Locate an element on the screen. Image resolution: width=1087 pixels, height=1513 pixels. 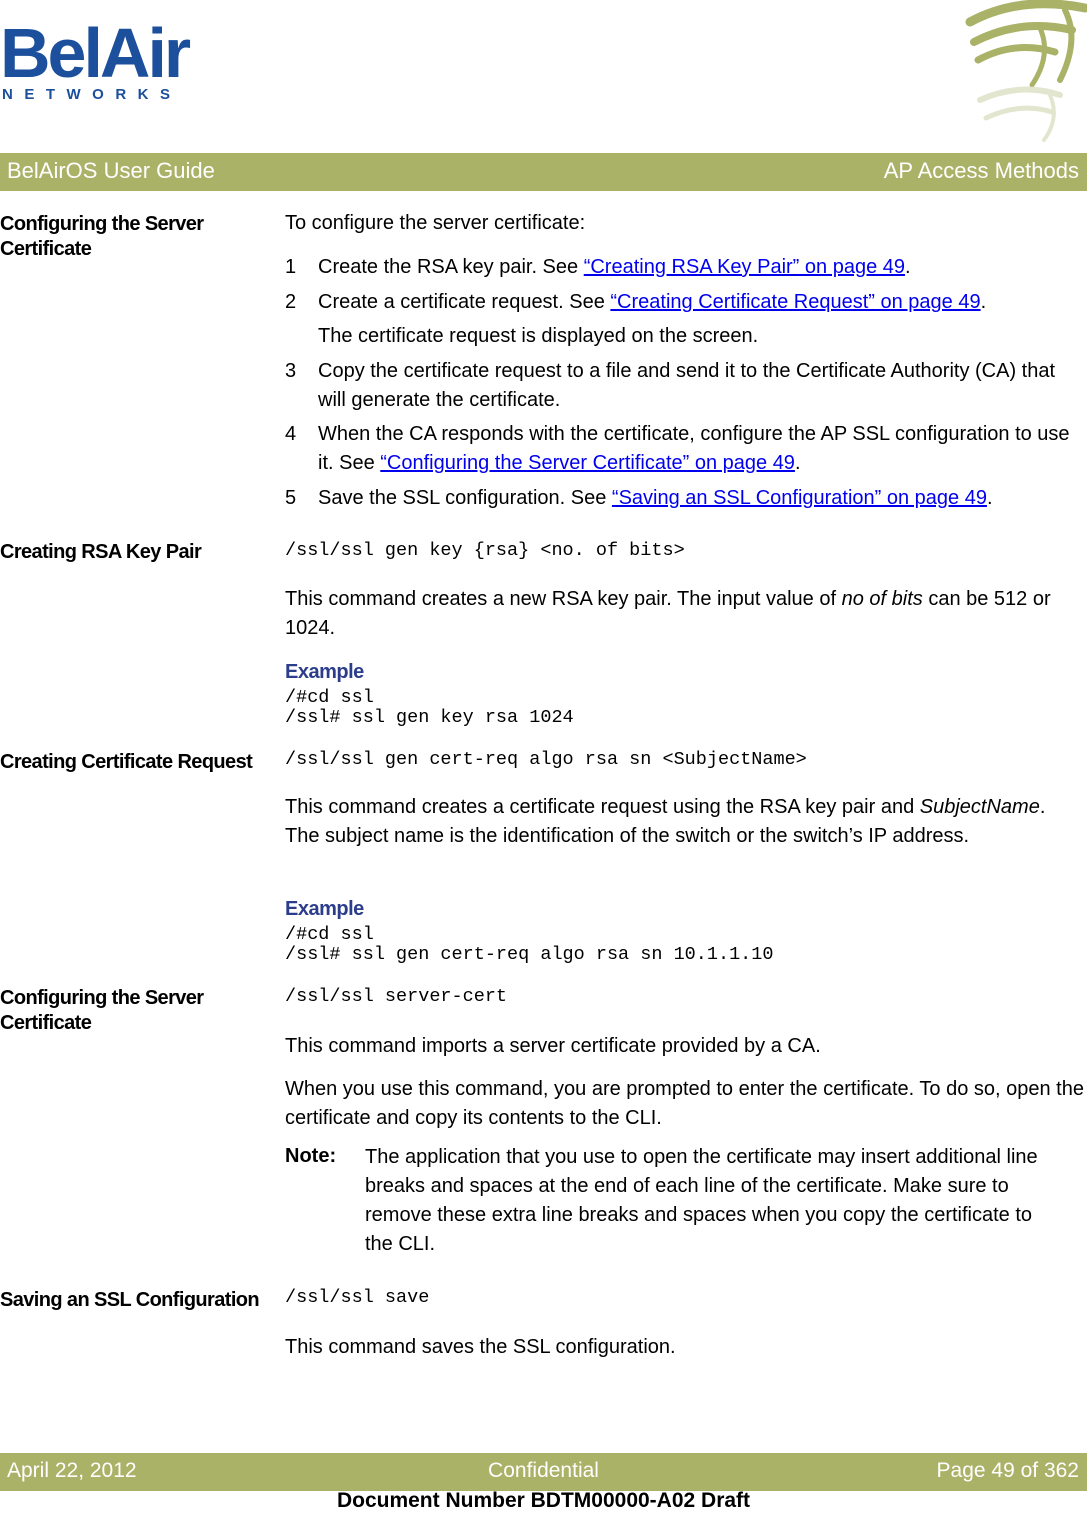
step-text: Create a certificate request. See is located at coordinates (464, 302).